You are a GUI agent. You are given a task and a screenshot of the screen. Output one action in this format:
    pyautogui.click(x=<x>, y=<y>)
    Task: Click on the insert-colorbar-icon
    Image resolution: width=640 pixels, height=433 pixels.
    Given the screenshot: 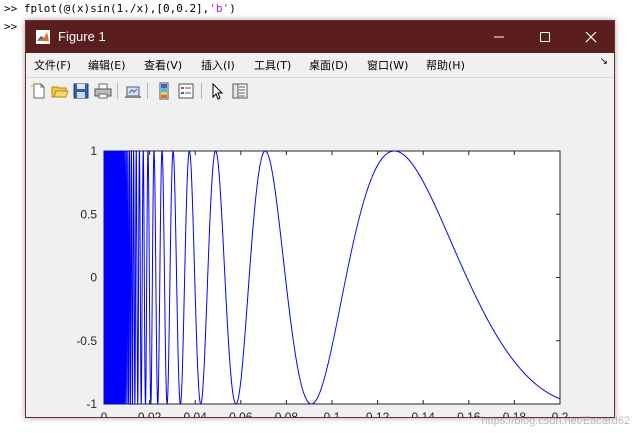 What is the action you would take?
    pyautogui.click(x=164, y=91)
    